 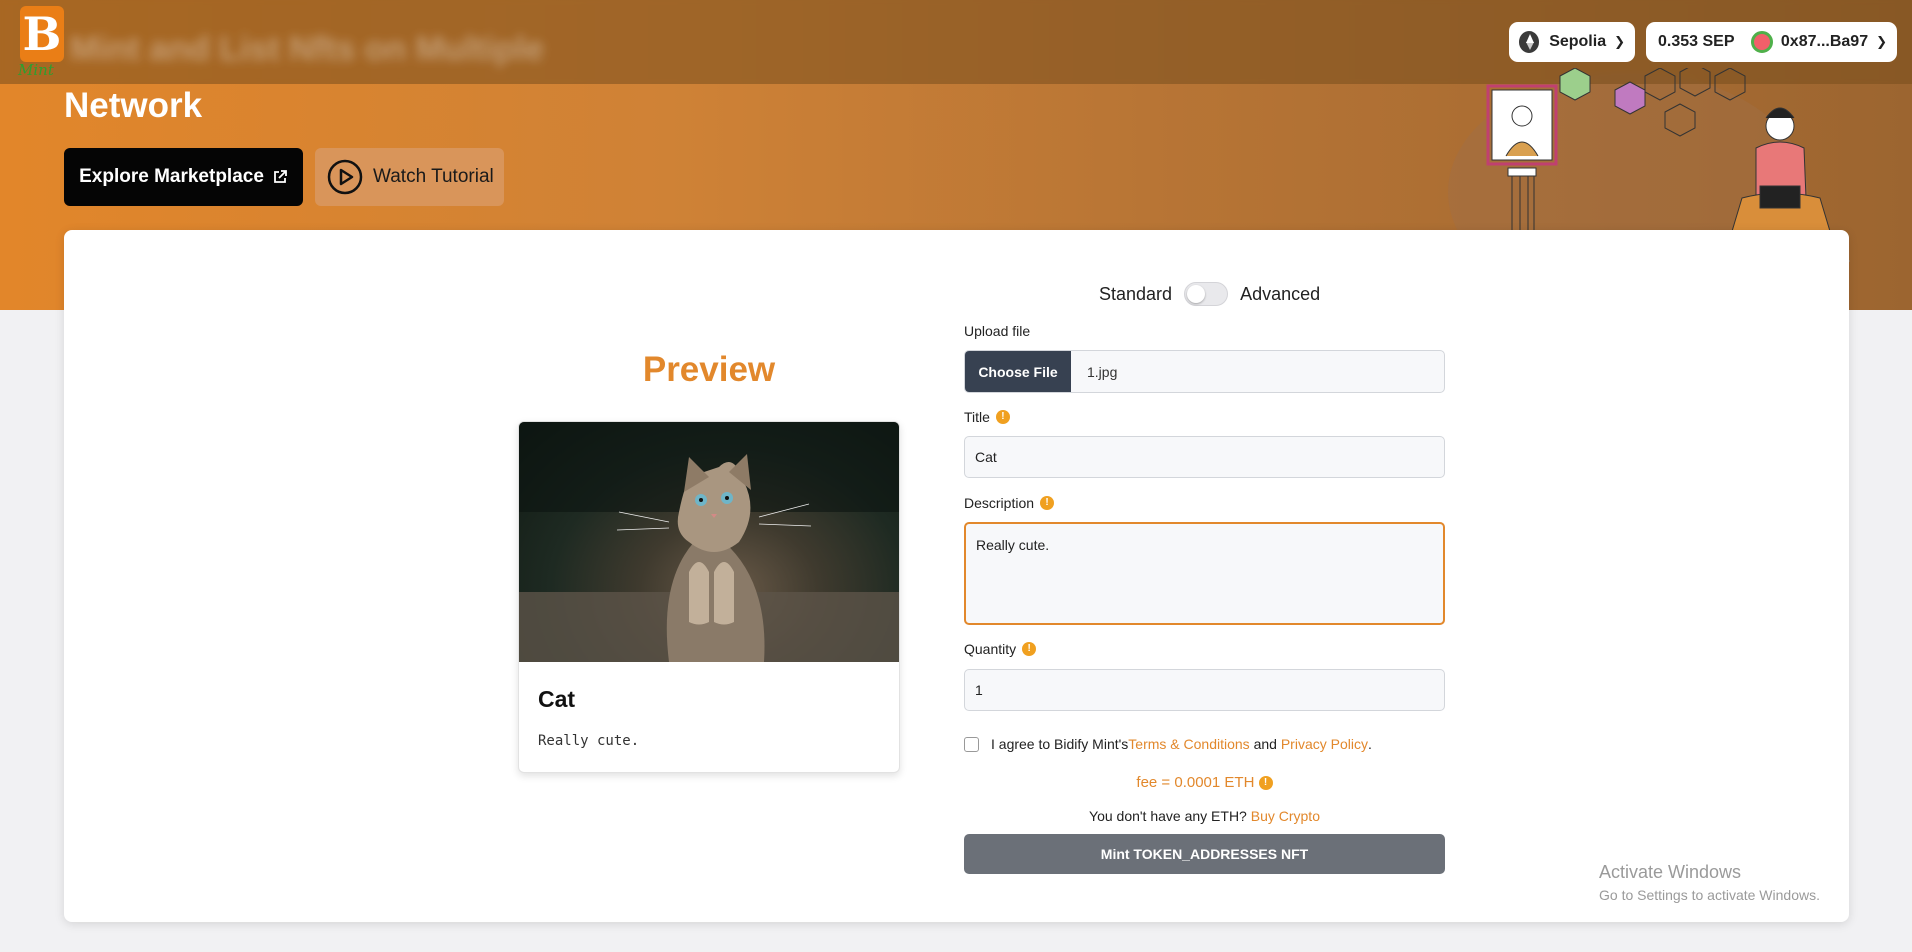 I want to click on agree-suffix-text: ., so click(x=1369, y=744).